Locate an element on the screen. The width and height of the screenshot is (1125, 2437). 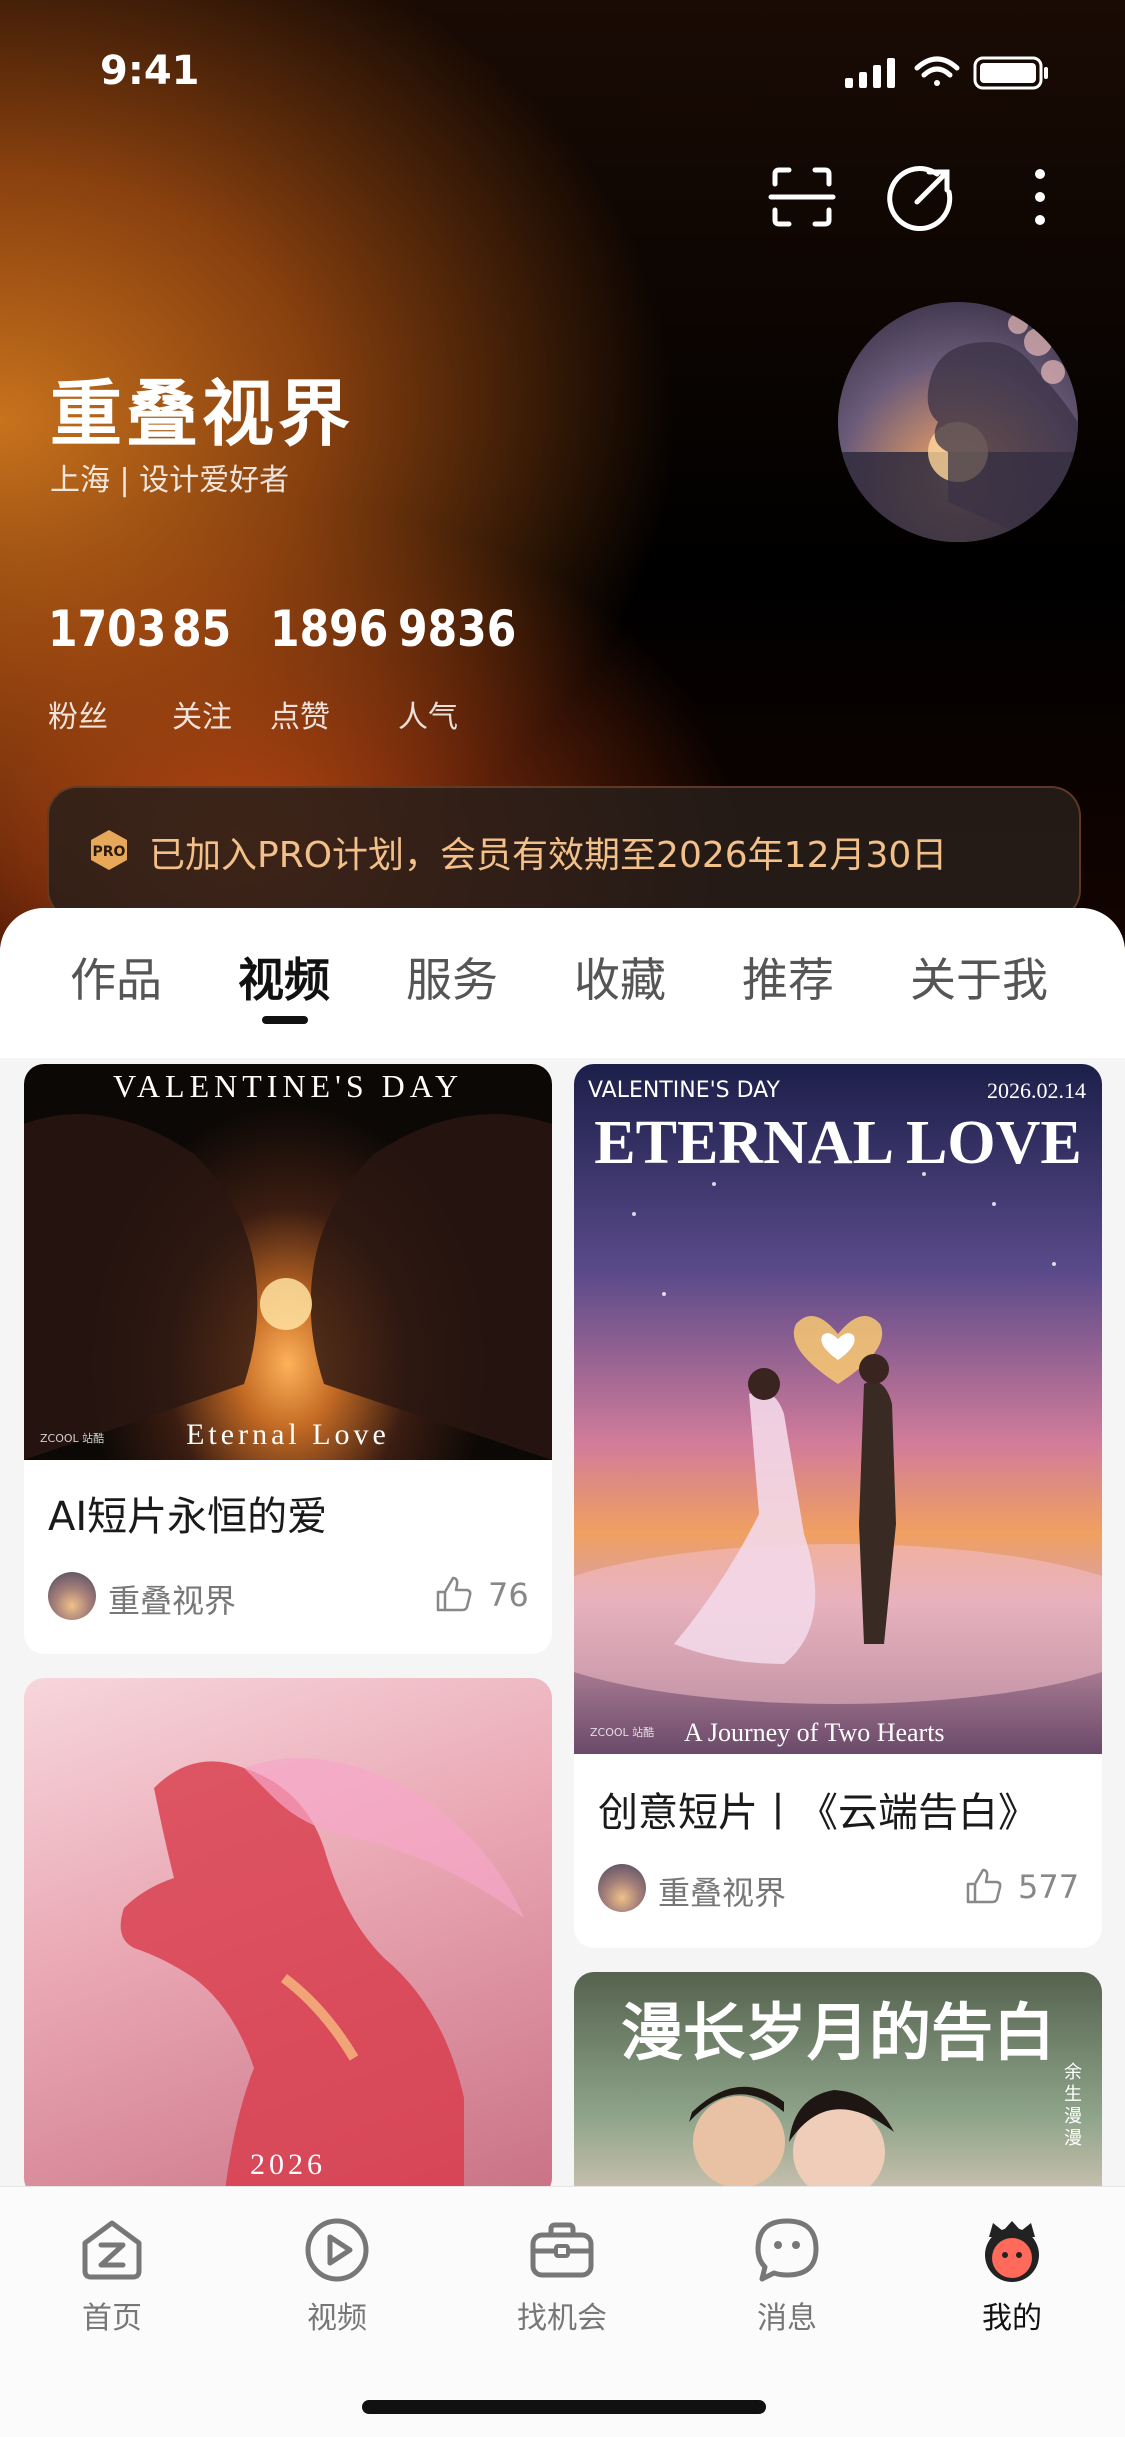
play-circle-icon is located at coordinates (337, 2250).